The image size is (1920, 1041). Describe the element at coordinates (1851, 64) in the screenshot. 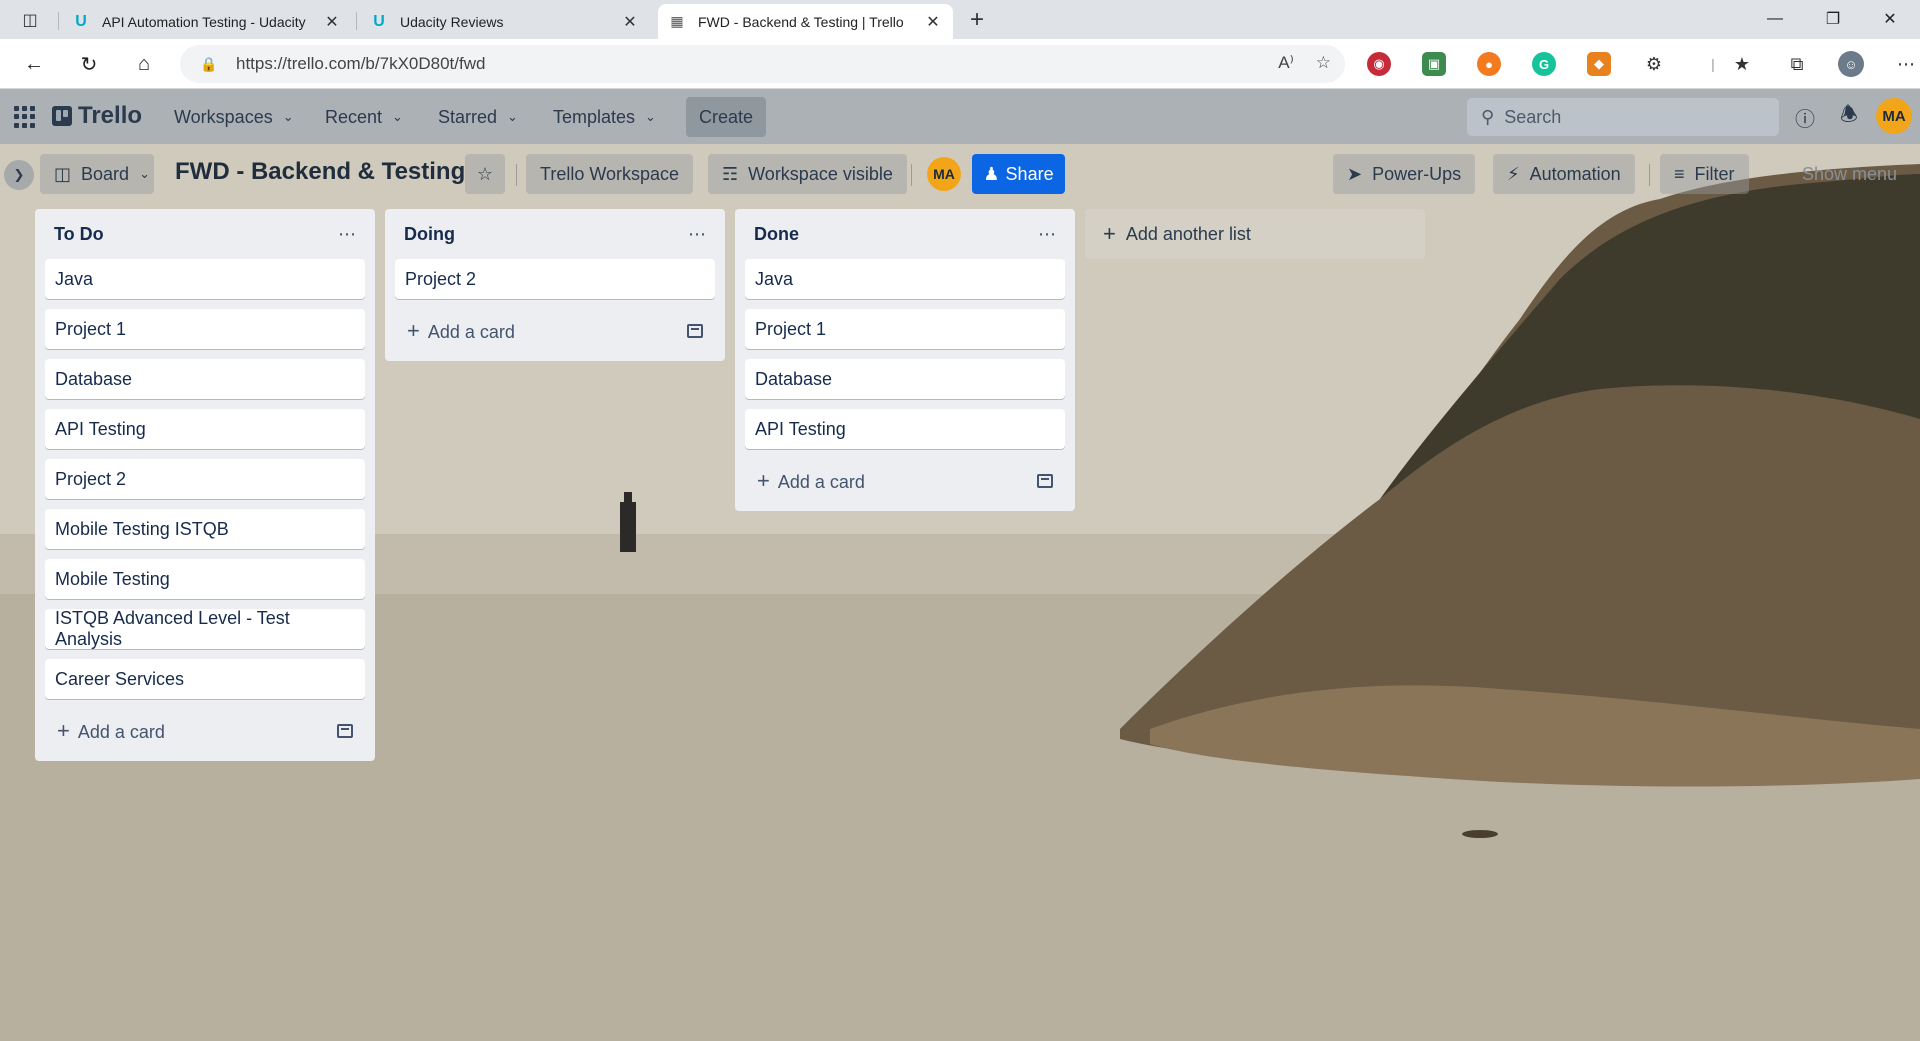

I see `profile-avatar: ☺` at that location.